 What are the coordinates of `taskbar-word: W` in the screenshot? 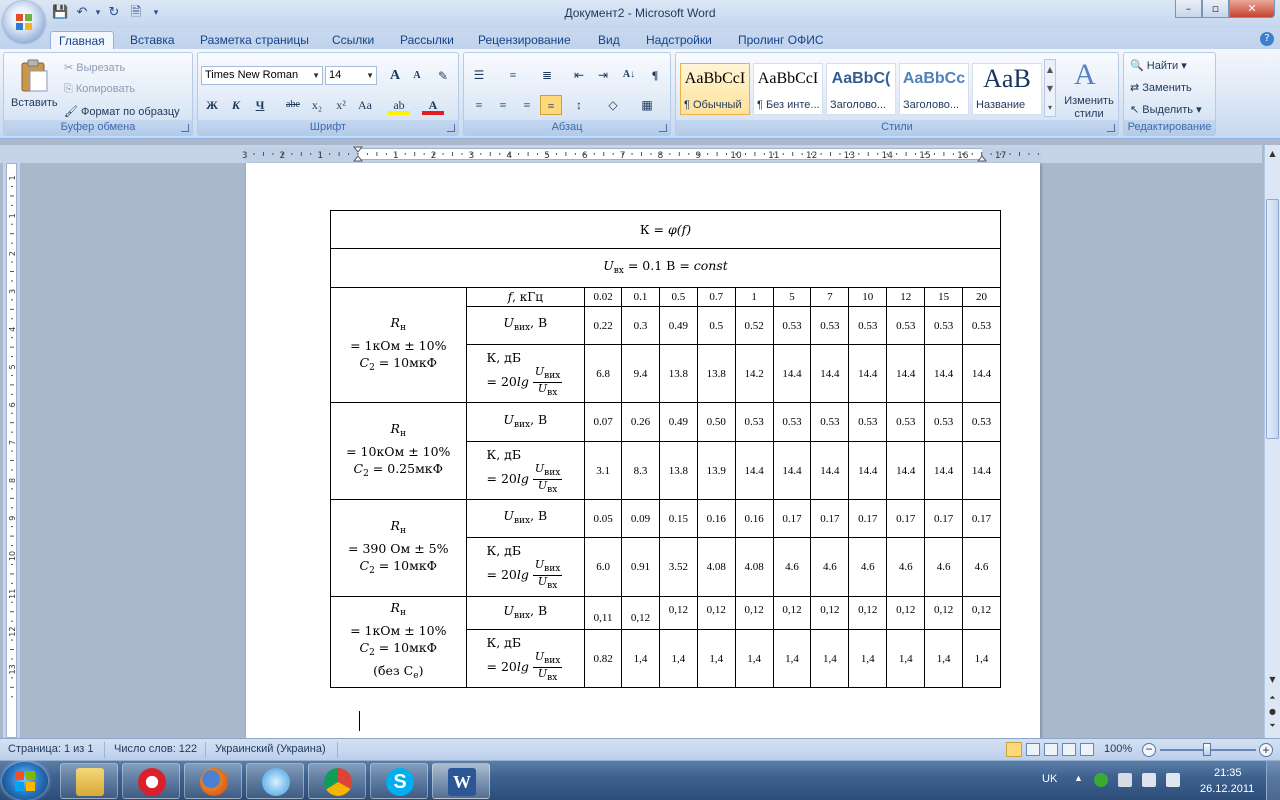 It's located at (461, 781).